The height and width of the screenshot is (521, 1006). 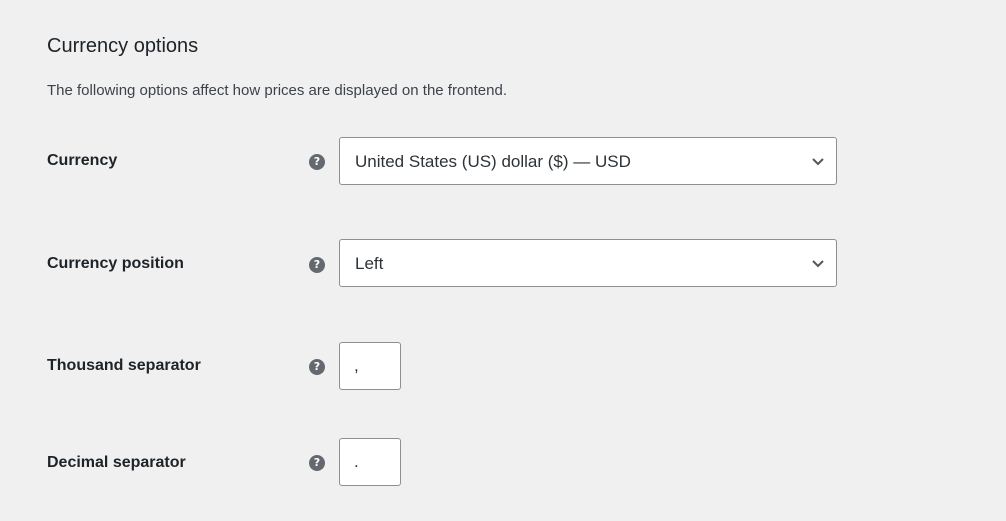 I want to click on currency-position-label: Currency position, so click(x=115, y=263).